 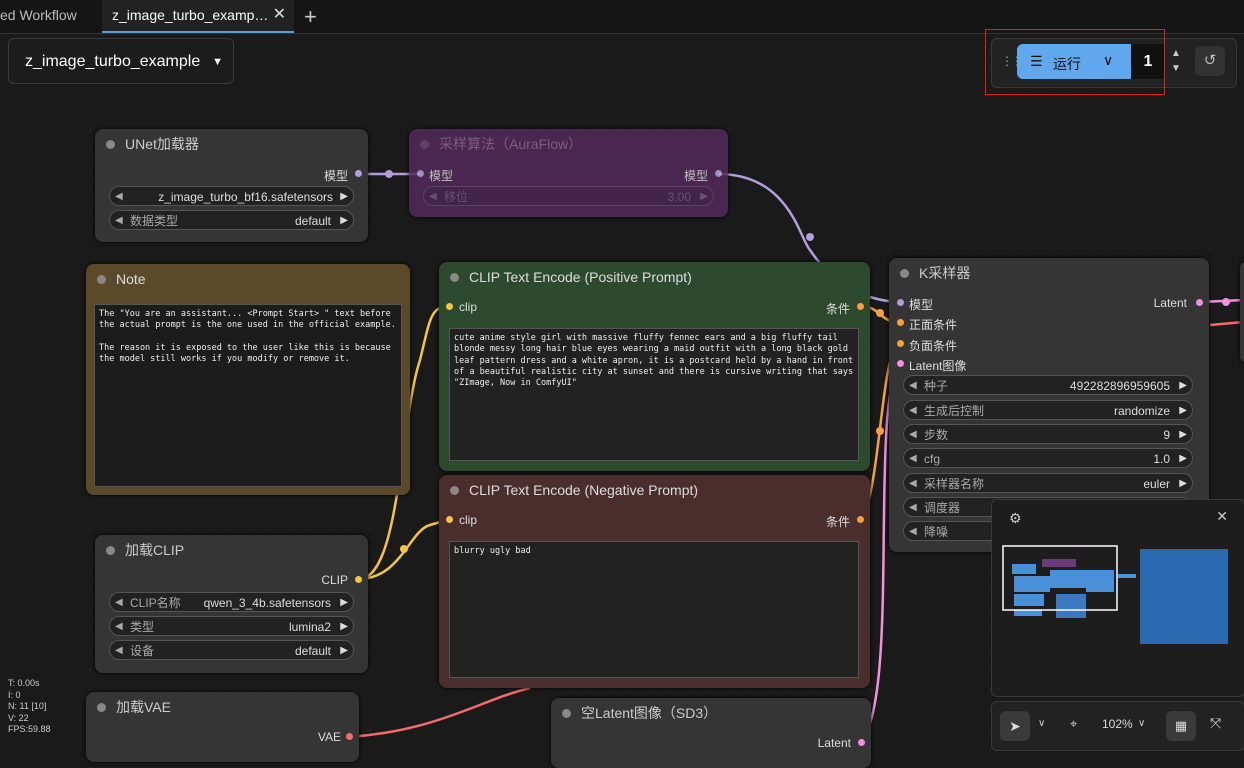 I want to click on tab-z-image-turbo: z_image_turbo_examp… ✕, so click(x=198, y=16).